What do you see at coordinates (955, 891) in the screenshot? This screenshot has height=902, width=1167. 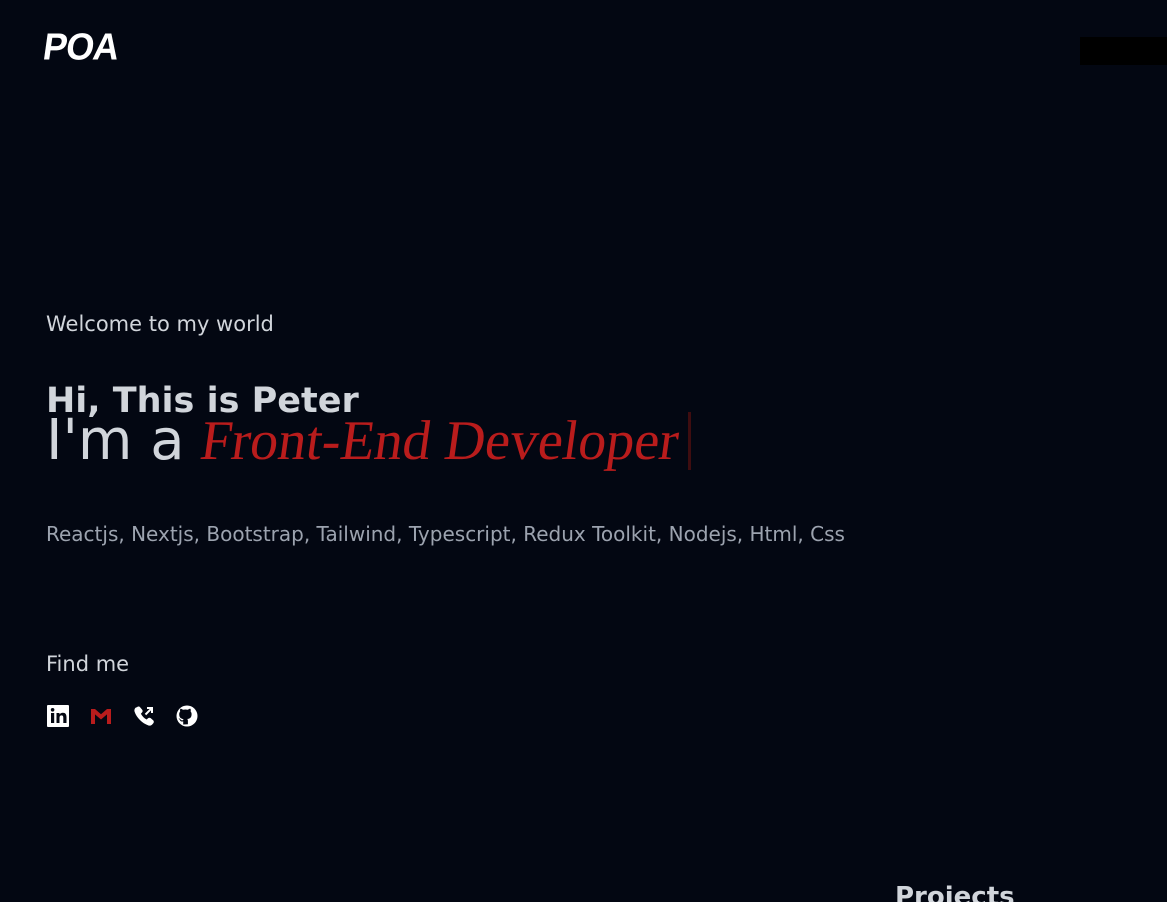 I see `projects-heading: Projects` at bounding box center [955, 891].